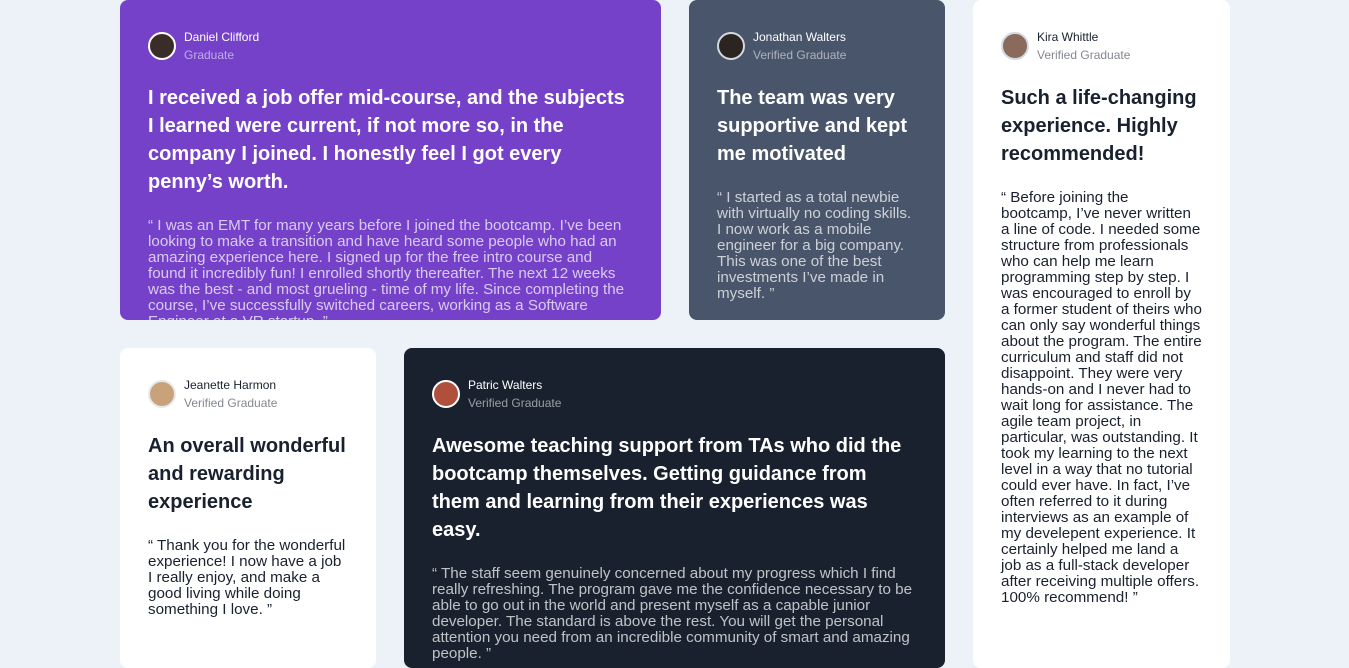  Describe the element at coordinates (799, 37) in the screenshot. I see `author-name: Jonathan Walters` at that location.